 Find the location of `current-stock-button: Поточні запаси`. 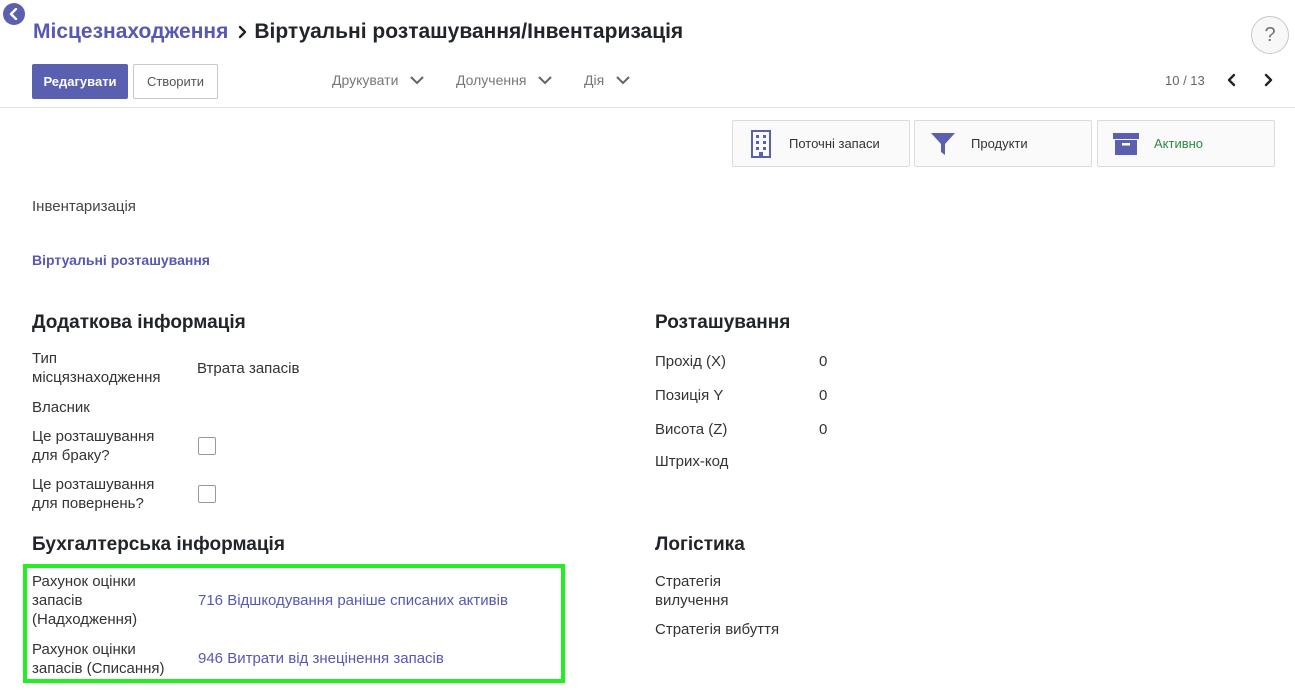

current-stock-button: Поточні запаси is located at coordinates (821, 143).